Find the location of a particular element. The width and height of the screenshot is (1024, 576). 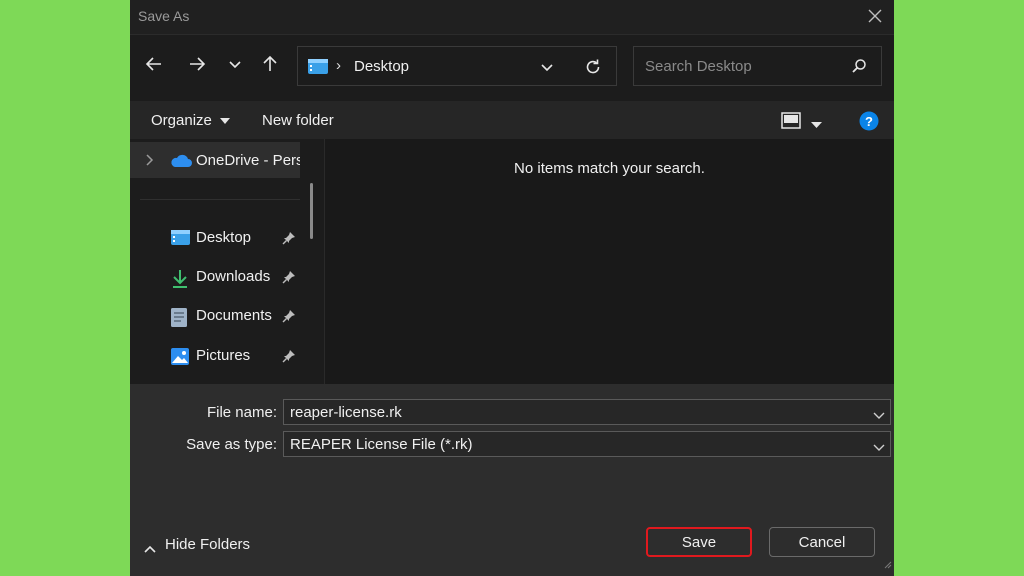

navigation-pane: OneDrive - Personal Desktop Downloads is located at coordinates (227, 261).